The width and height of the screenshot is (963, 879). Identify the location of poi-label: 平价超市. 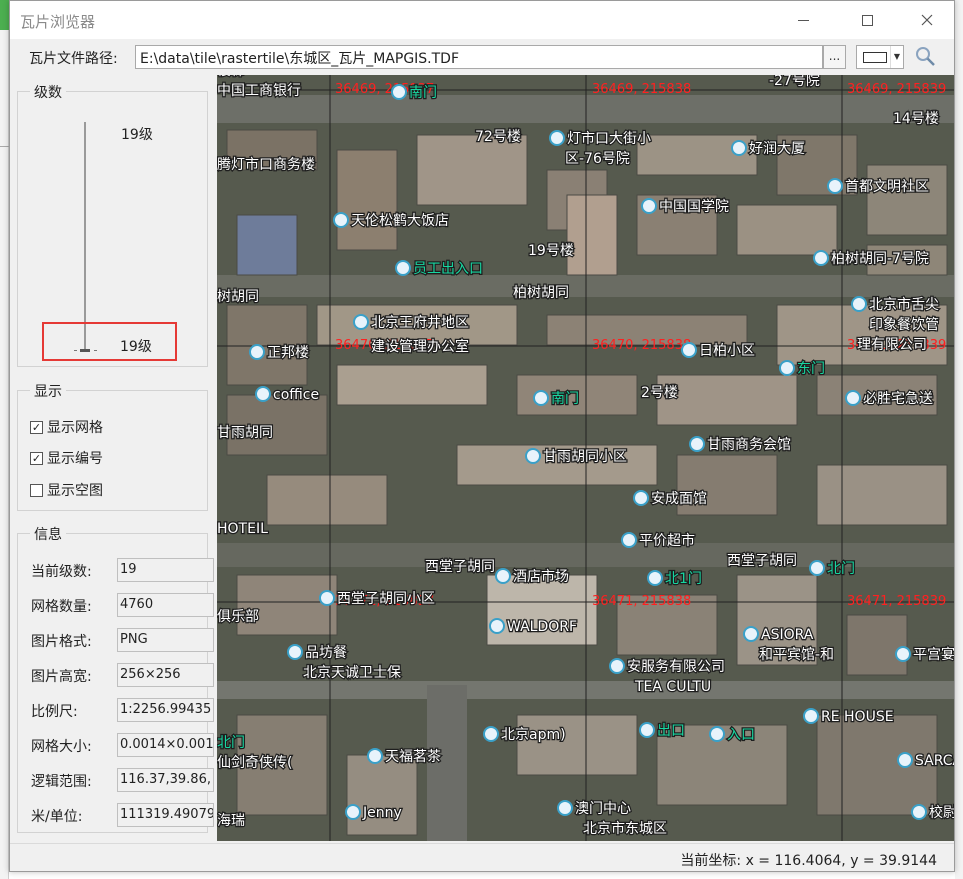
(667, 541).